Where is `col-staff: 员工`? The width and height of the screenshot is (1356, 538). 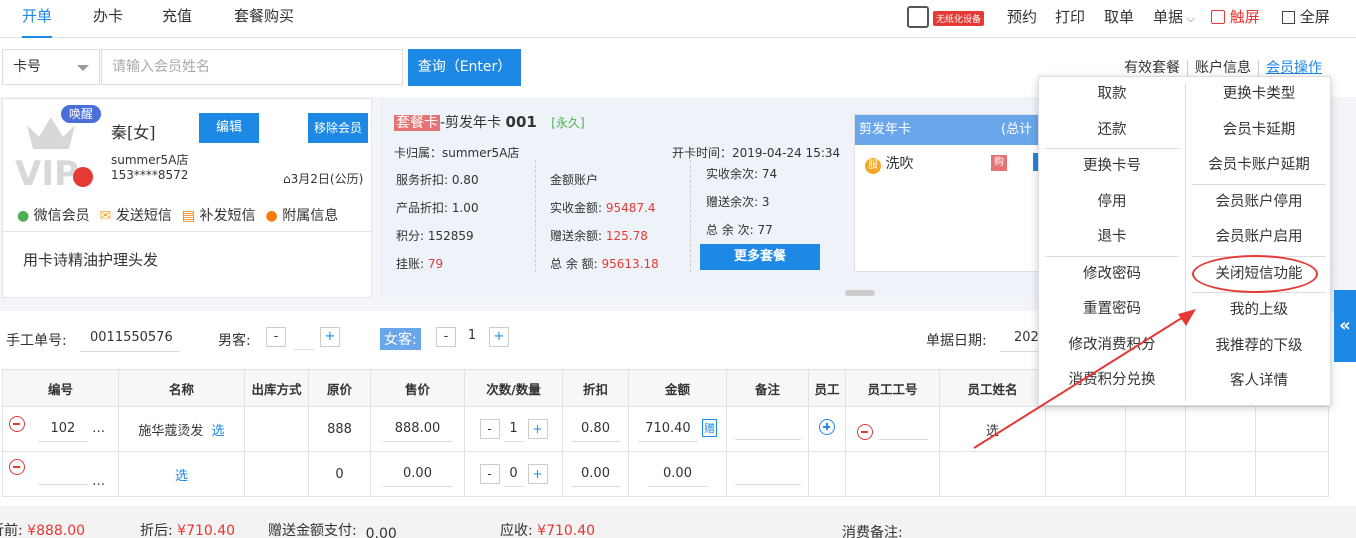 col-staff: 员工 is located at coordinates (827, 388).